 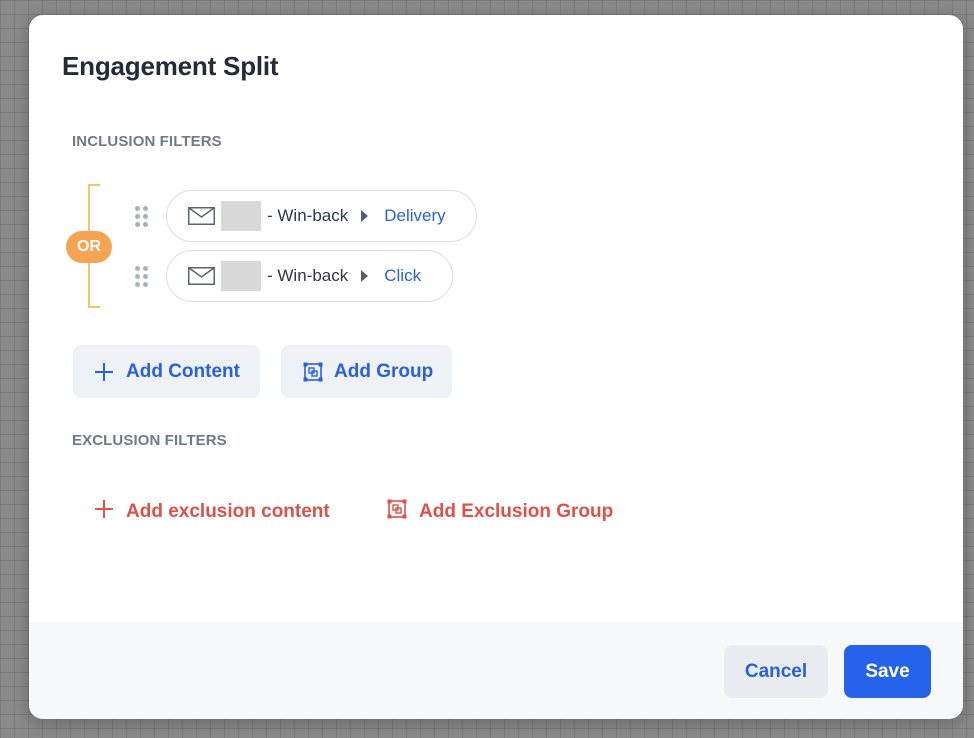 I want to click on filter-event-link: Delivery, so click(x=414, y=216).